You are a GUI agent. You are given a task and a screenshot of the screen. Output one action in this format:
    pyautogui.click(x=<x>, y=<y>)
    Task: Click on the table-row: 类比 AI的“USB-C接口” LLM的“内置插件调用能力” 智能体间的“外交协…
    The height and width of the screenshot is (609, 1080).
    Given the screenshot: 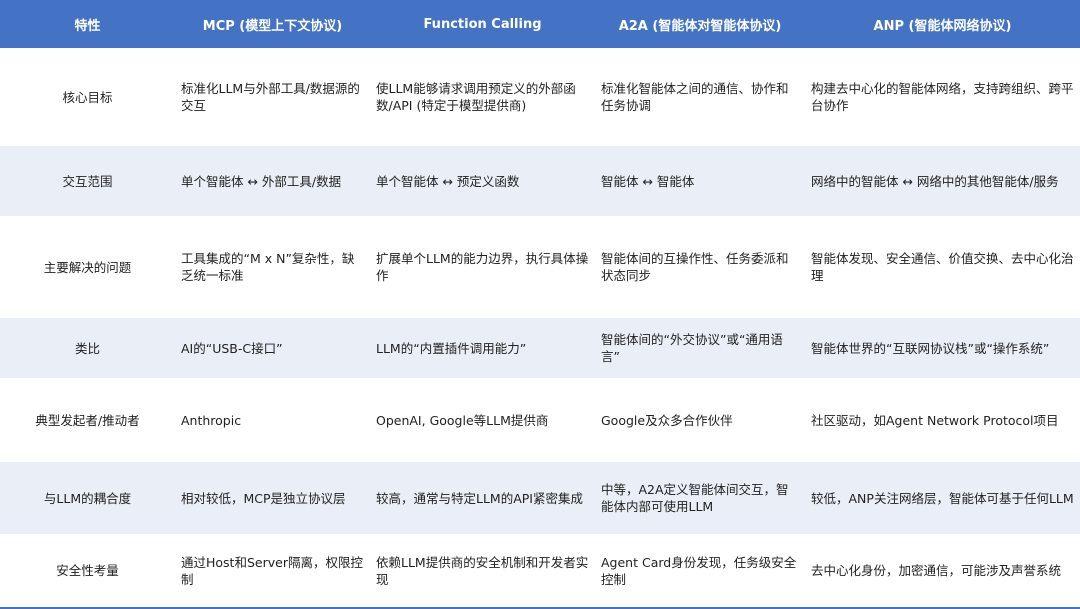 What is the action you would take?
    pyautogui.click(x=540, y=348)
    